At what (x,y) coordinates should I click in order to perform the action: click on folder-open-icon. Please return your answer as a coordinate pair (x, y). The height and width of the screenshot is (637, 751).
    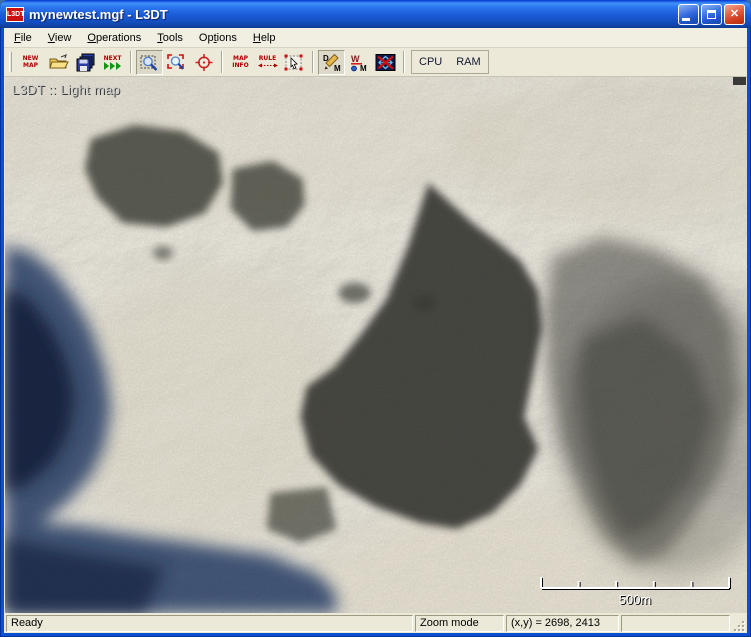
    Looking at the image, I should click on (59, 61).